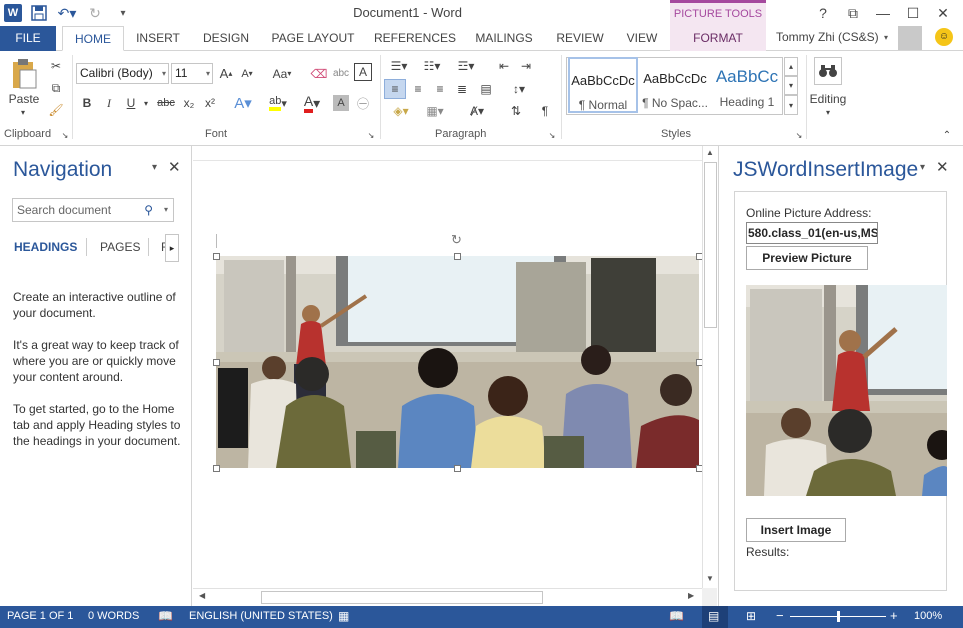 This screenshot has width=963, height=628. What do you see at coordinates (516, 111) in the screenshot?
I see `sort-icon: ⇅` at bounding box center [516, 111].